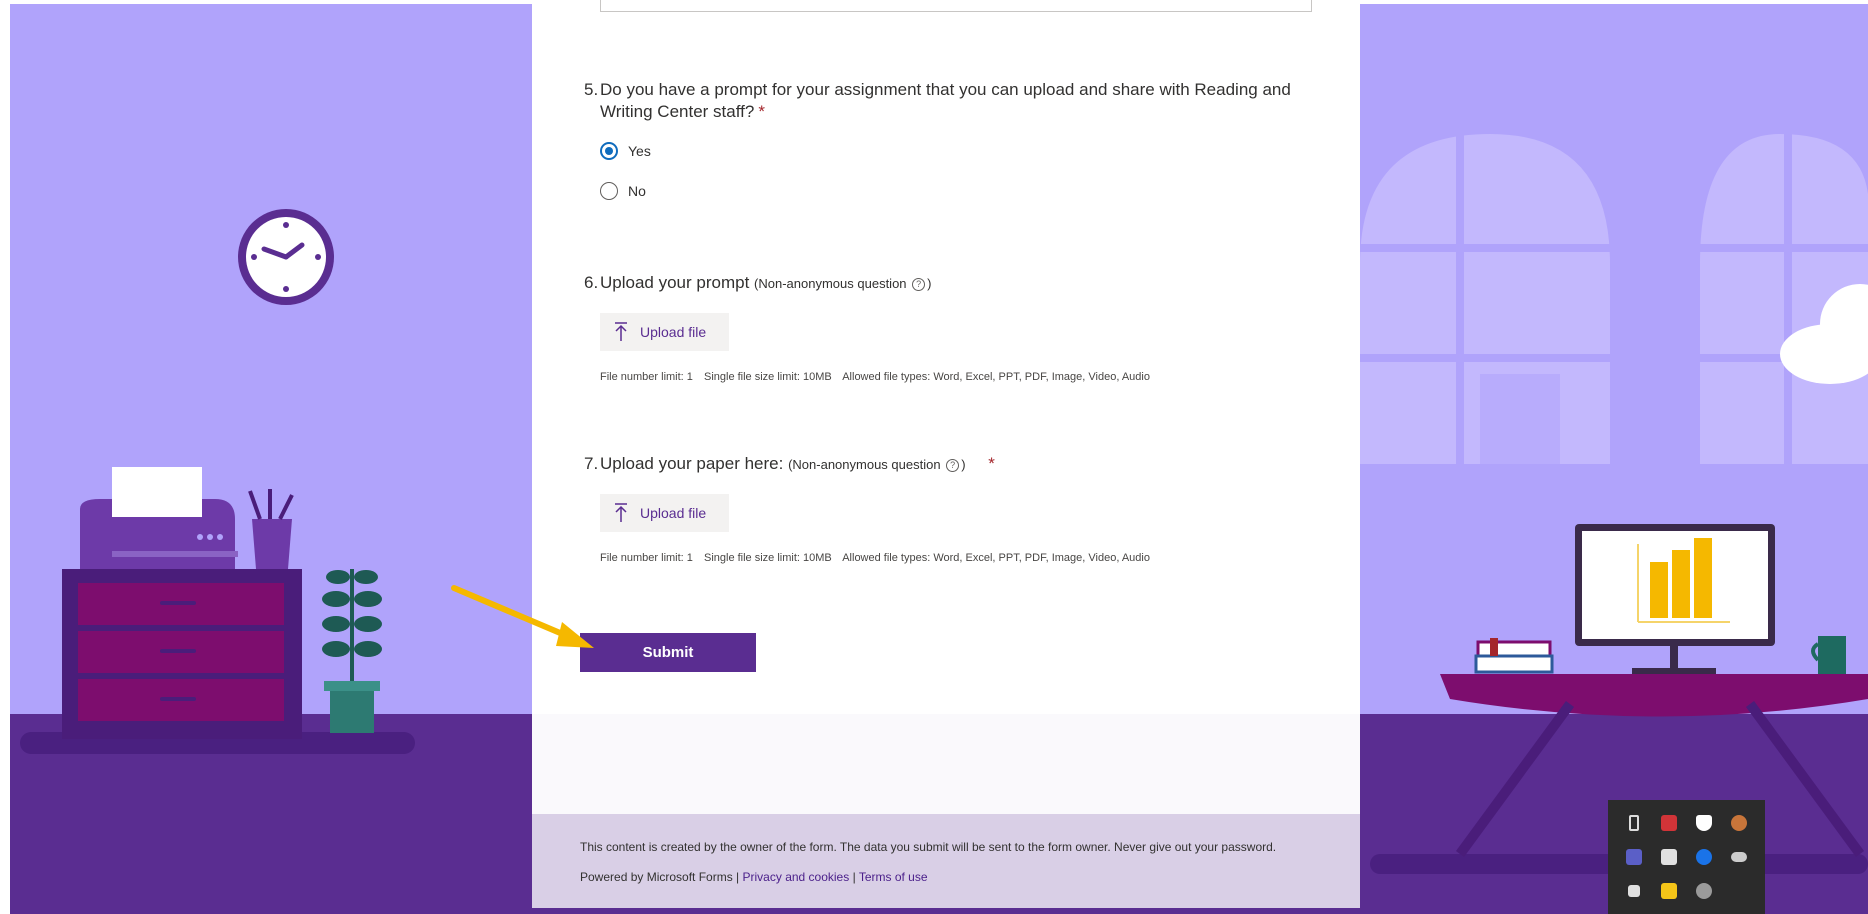 This screenshot has height=914, width=1868. Describe the element at coordinates (675, 282) in the screenshot. I see `question-text: Upload your prompt` at that location.